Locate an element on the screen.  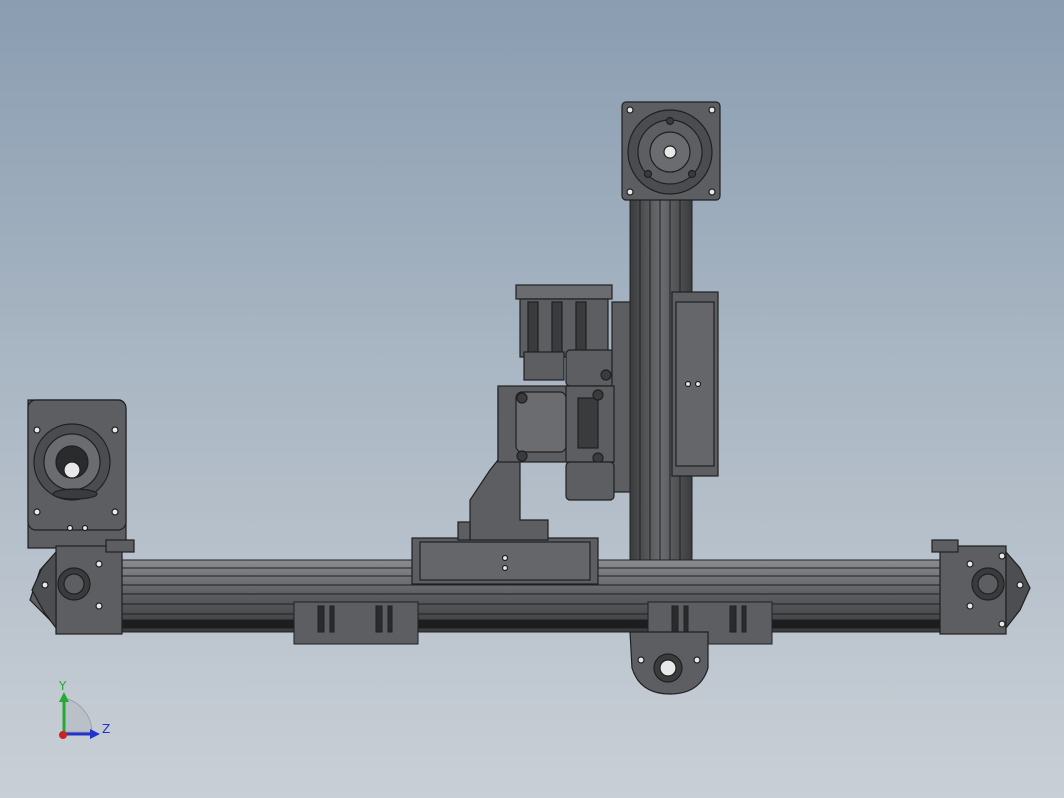
top-motor-plate is located at coordinates (671, 151).